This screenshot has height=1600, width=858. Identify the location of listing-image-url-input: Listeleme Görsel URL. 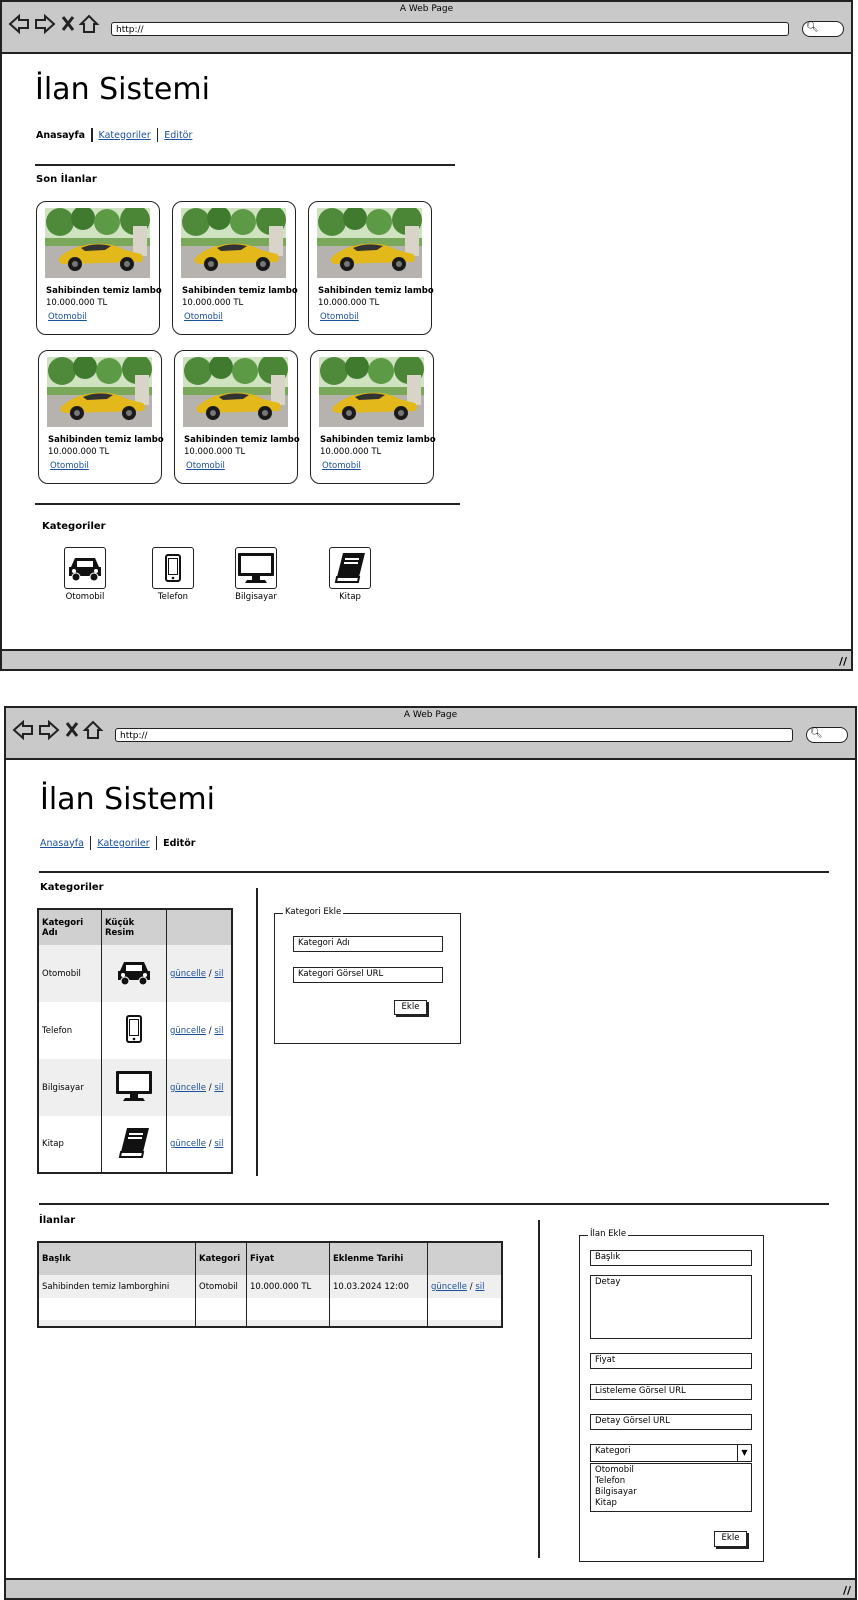
(671, 1392).